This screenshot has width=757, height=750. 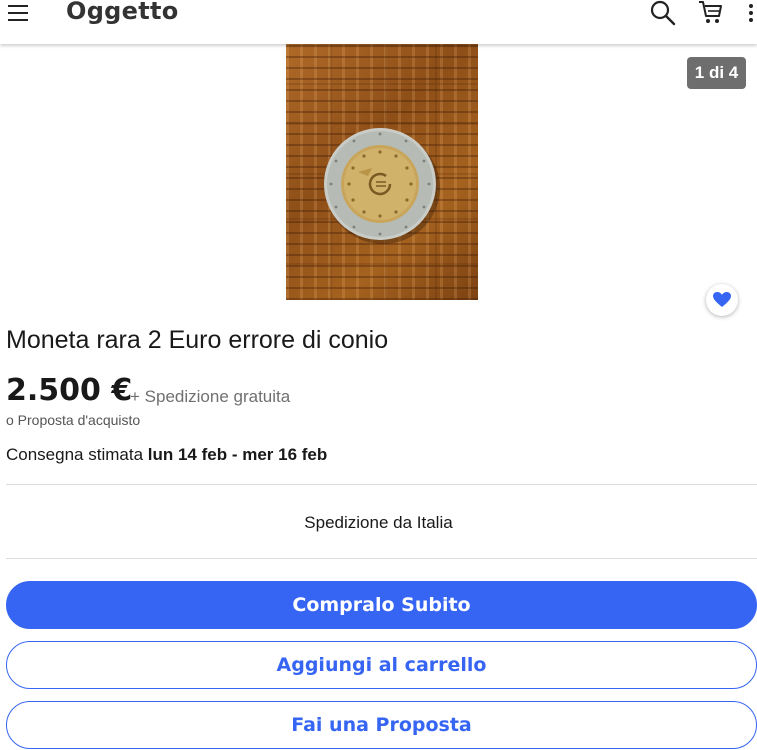 What do you see at coordinates (381, 725) in the screenshot?
I see `make-offer-button: Fai una Proposta` at bounding box center [381, 725].